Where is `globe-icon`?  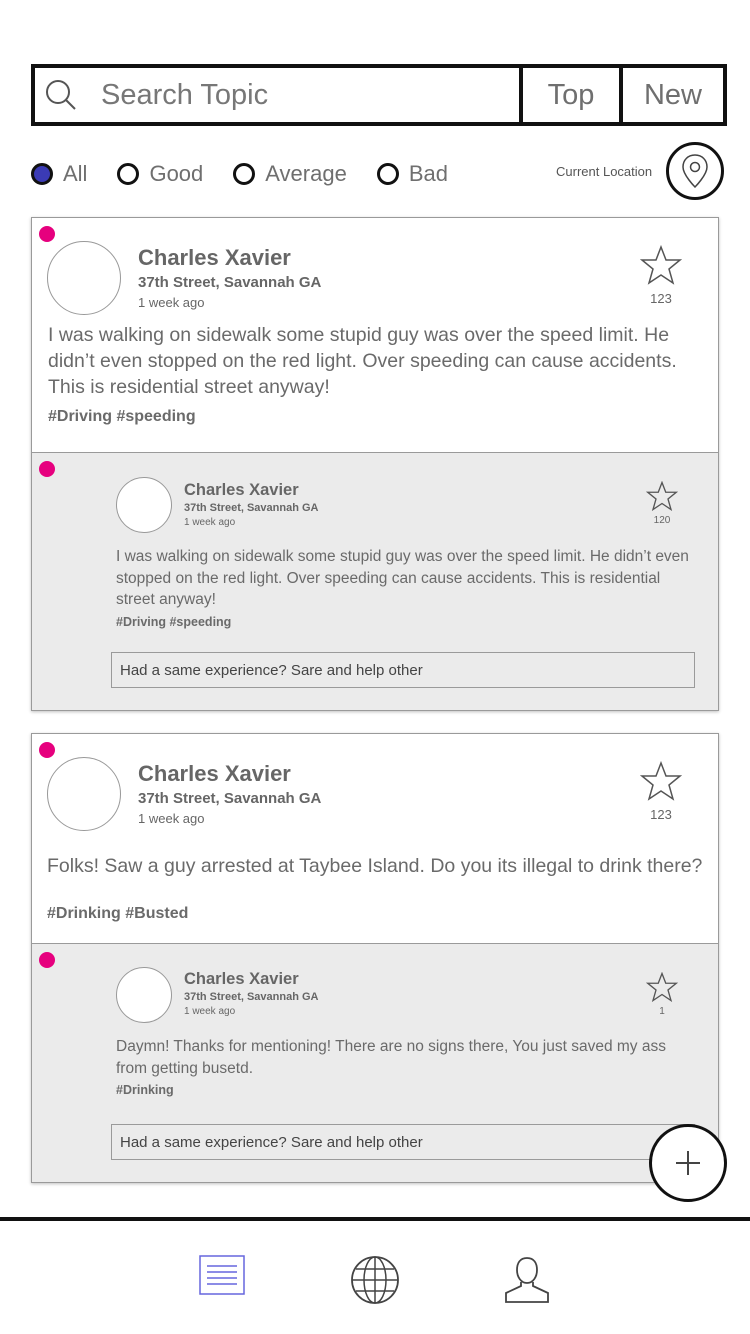
globe-icon is located at coordinates (375, 1280).